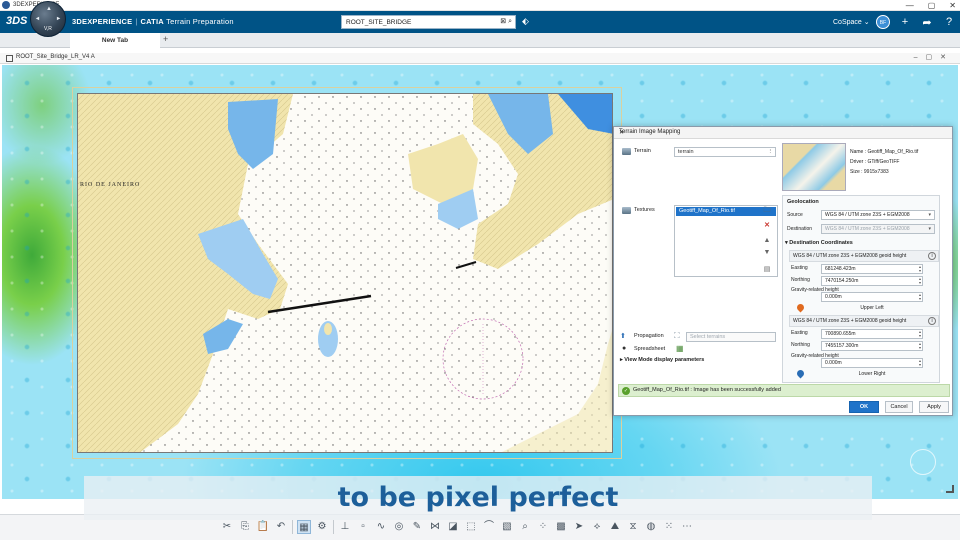 Image resolution: width=960 pixels, height=540 pixels. Describe the element at coordinates (165, 39) in the screenshot. I see `add-tab-button: +` at that location.